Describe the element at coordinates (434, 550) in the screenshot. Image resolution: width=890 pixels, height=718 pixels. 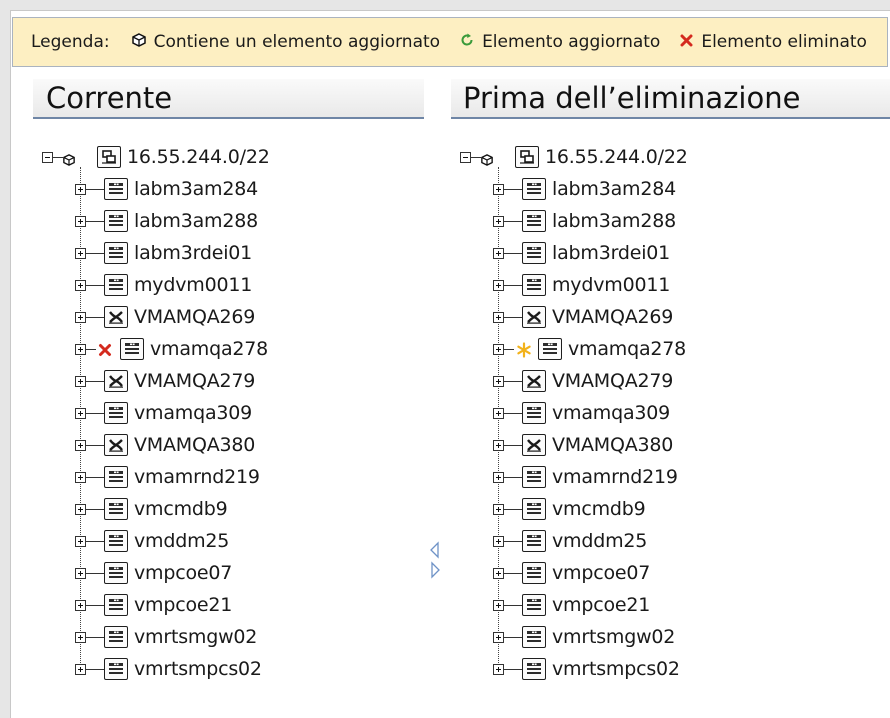
I see `collapse-left-icon` at that location.